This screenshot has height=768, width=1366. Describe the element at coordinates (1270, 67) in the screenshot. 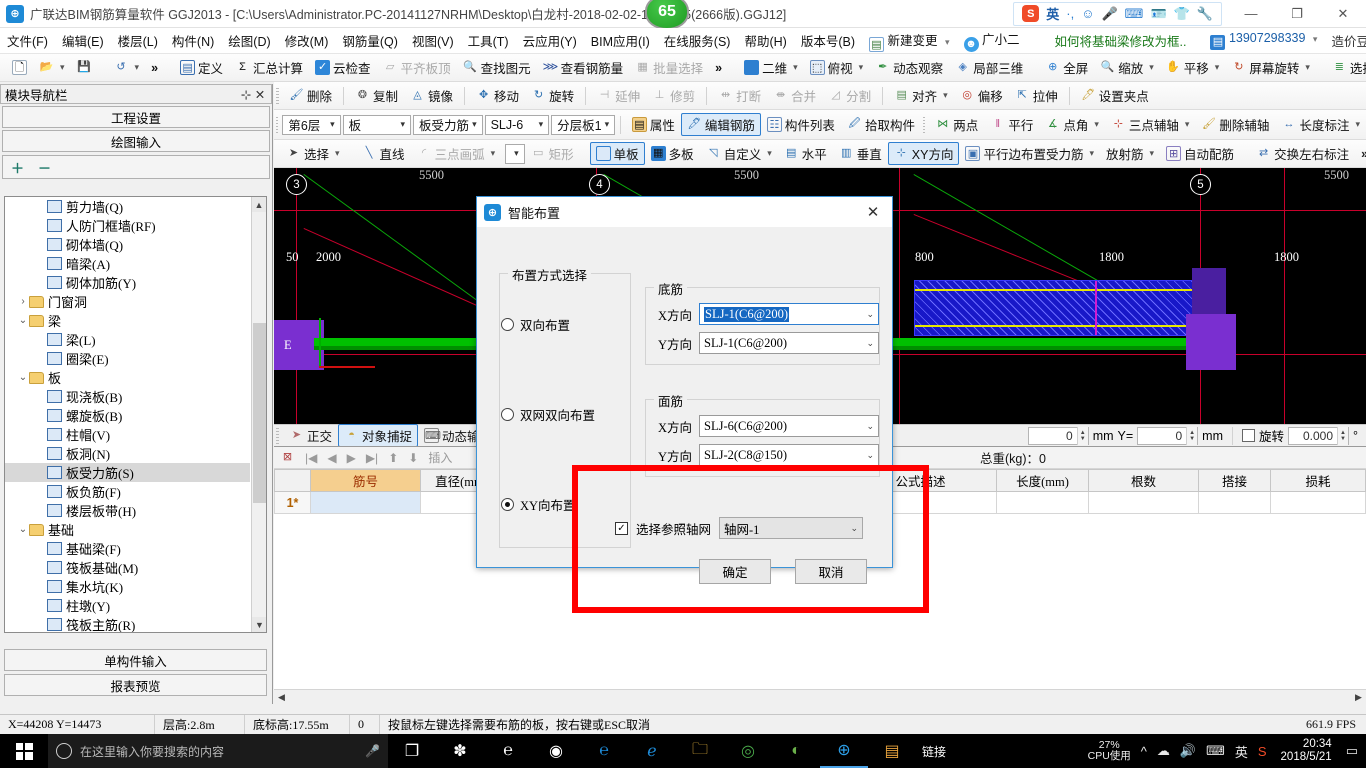

I see `screen-rotate-button: ↻ 屏幕旋转 ▾` at that location.